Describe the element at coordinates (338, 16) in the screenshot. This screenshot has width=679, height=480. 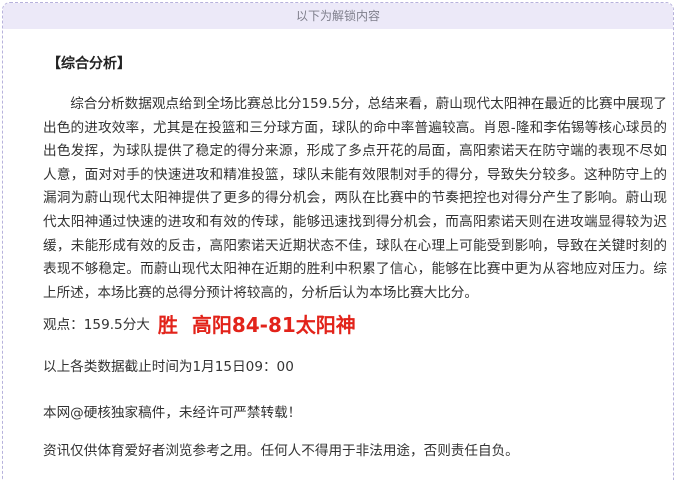
I see `unlock-banner: 以下为解锁内容` at that location.